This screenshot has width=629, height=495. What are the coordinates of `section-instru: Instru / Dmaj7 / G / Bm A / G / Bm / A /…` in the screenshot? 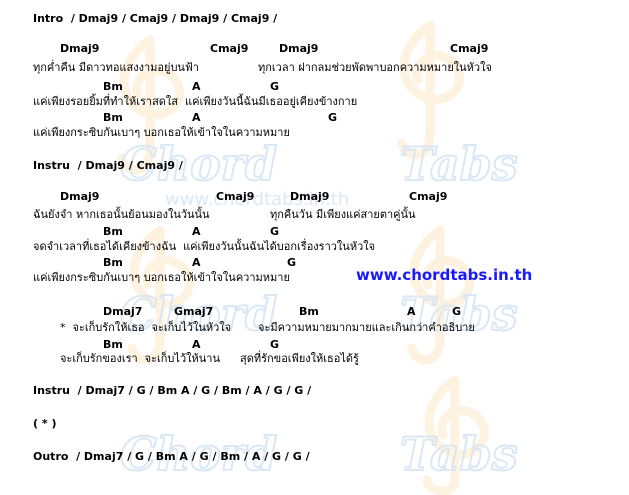 It's located at (172, 390).